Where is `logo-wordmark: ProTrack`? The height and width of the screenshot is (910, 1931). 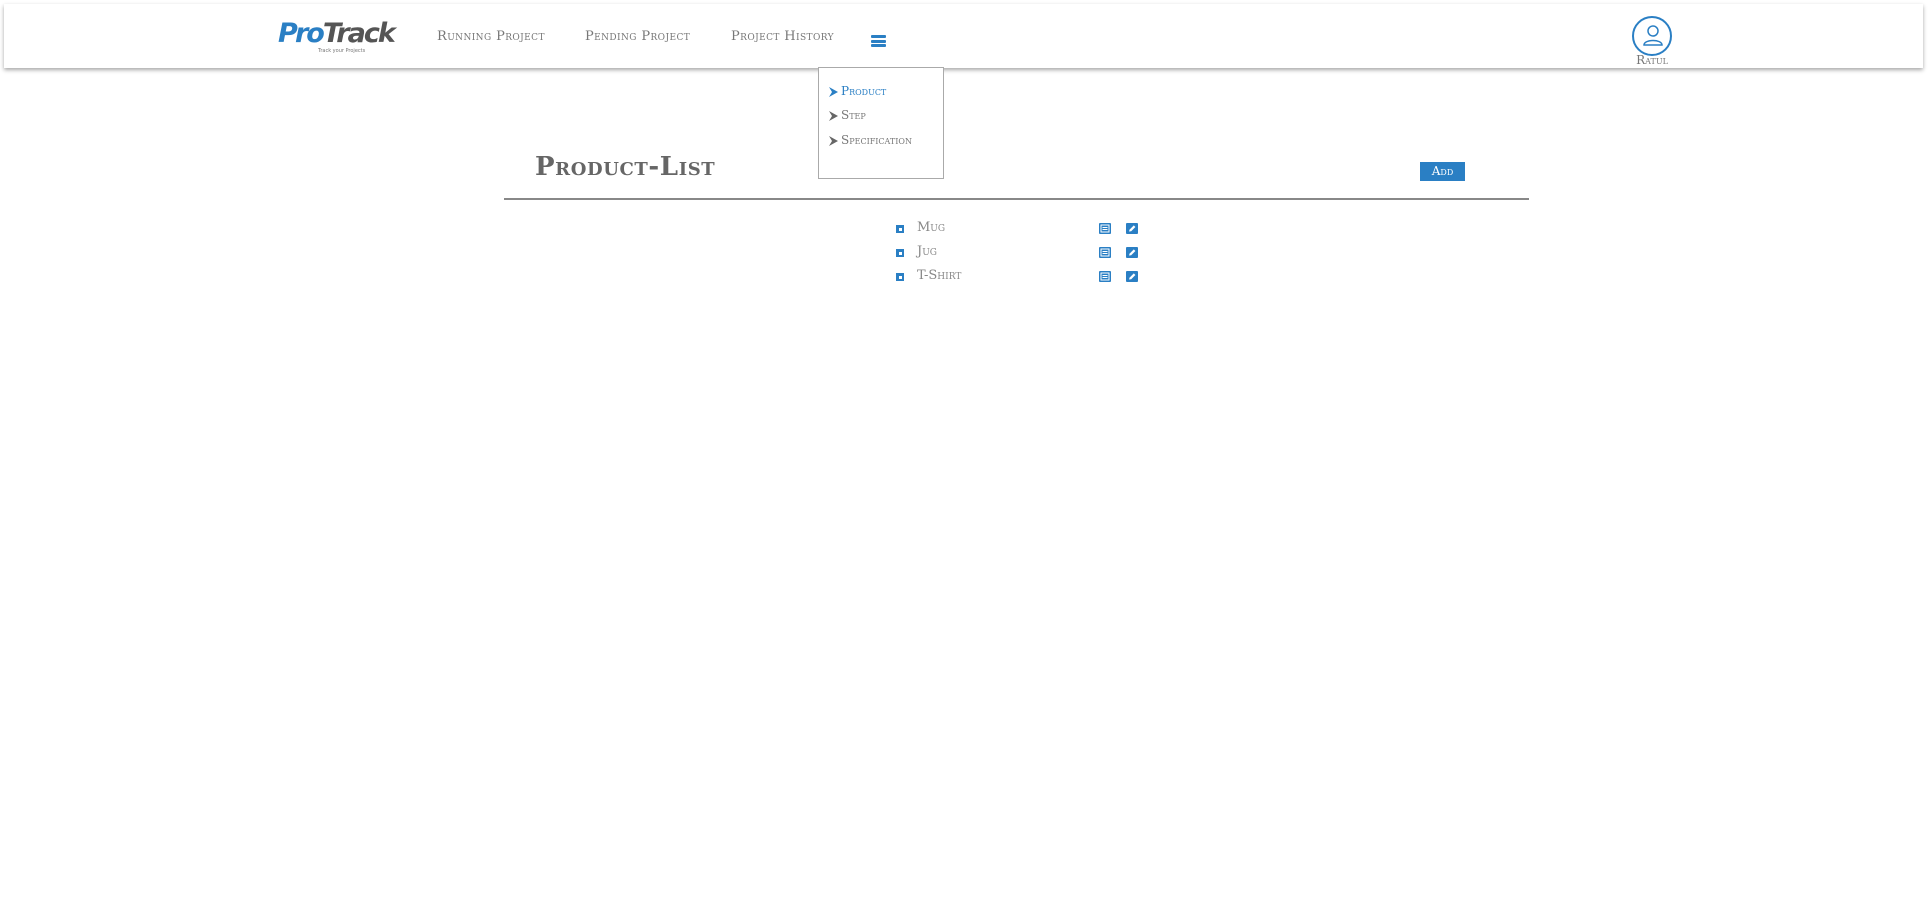
logo-wordmark: ProTrack is located at coordinates (337, 33).